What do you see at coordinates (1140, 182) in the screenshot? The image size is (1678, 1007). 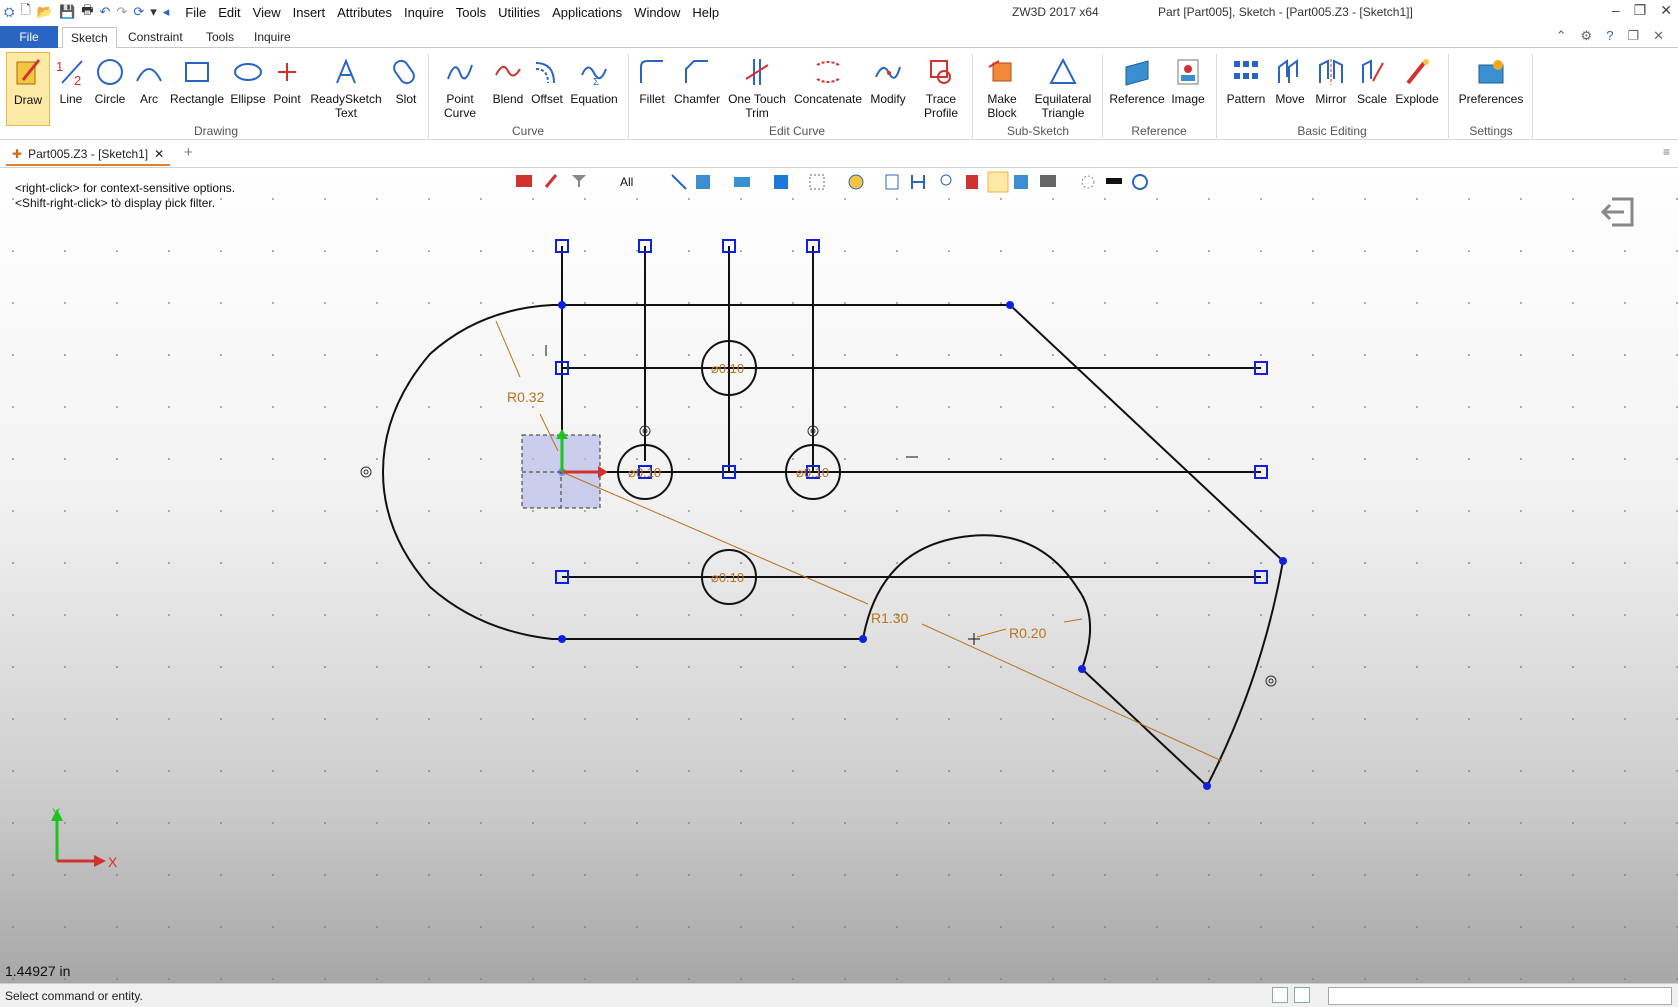 I see `rotate-view-icon` at bounding box center [1140, 182].